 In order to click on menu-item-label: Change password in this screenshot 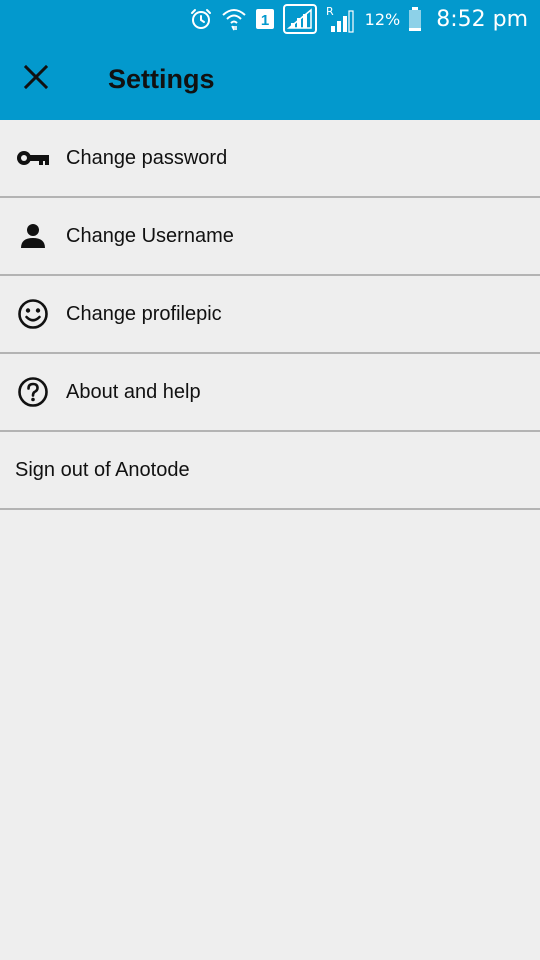, I will do `click(147, 157)`.